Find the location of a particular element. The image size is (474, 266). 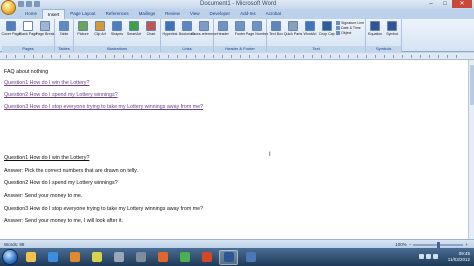

quick-access-toolbar is located at coordinates (29, 4).